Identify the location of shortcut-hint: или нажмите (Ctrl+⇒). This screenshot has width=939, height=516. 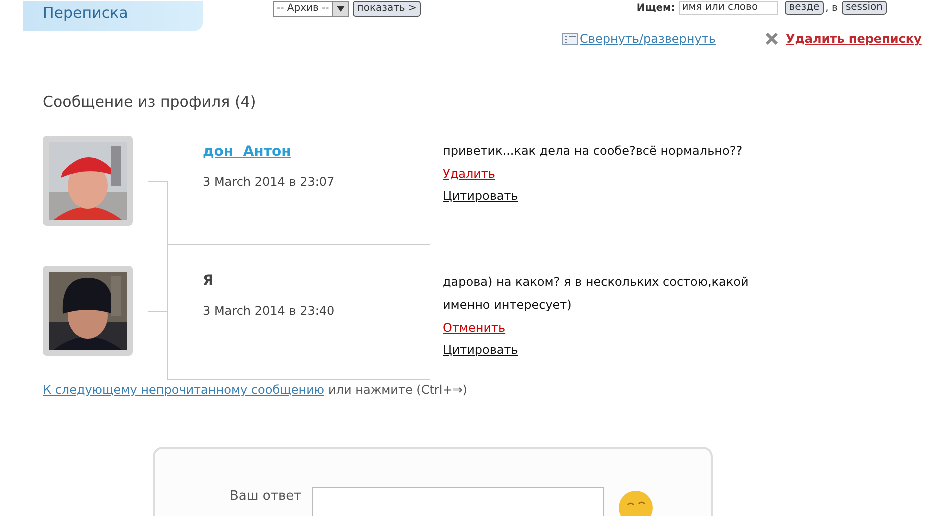
(398, 390).